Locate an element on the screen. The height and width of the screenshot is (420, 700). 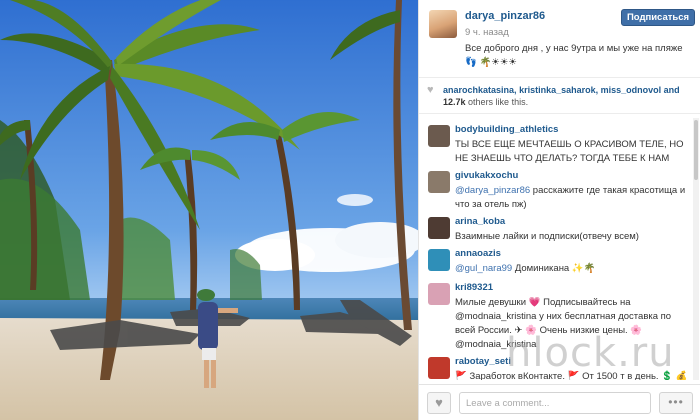
likers-and-text: and is located at coordinates (671, 90).